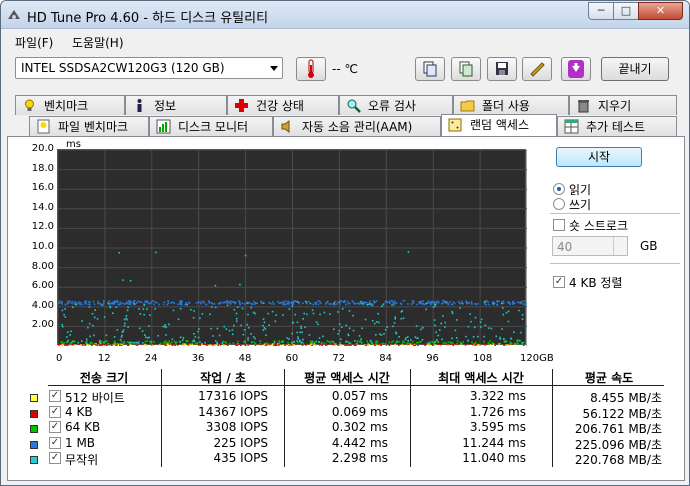  What do you see at coordinates (34, 444) in the screenshot?
I see `series-color-swatch` at bounding box center [34, 444].